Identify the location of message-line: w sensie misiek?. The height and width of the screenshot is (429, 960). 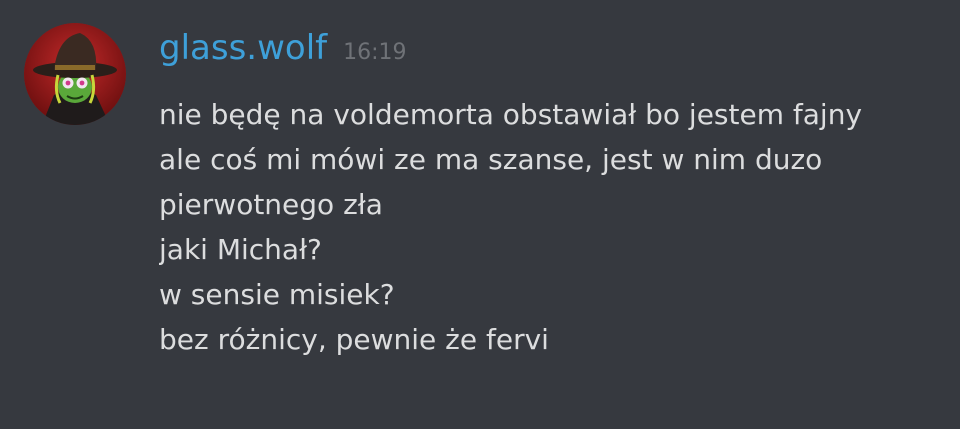
(277, 294).